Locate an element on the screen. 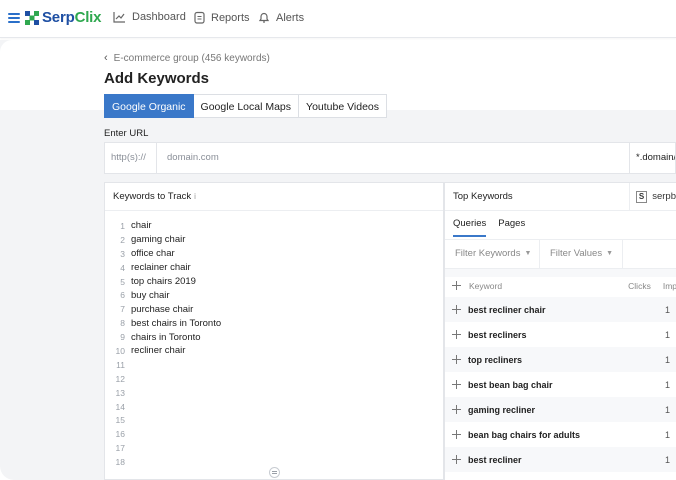  chart-icon is located at coordinates (119, 17).